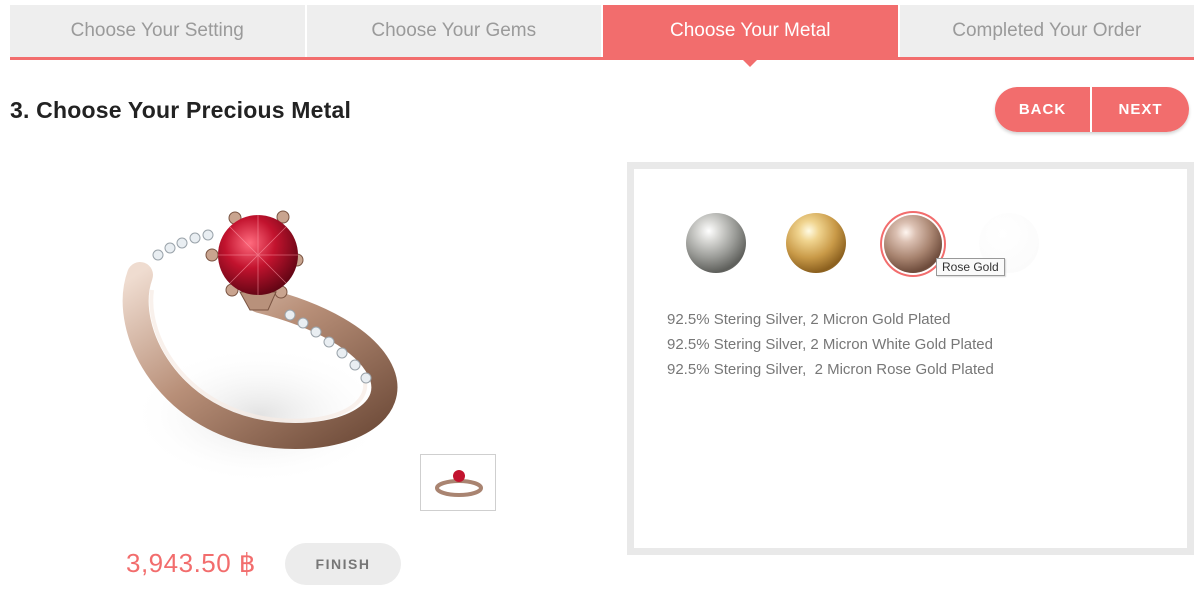 The height and width of the screenshot is (616, 1200). I want to click on gold-swatch, so click(816, 243).